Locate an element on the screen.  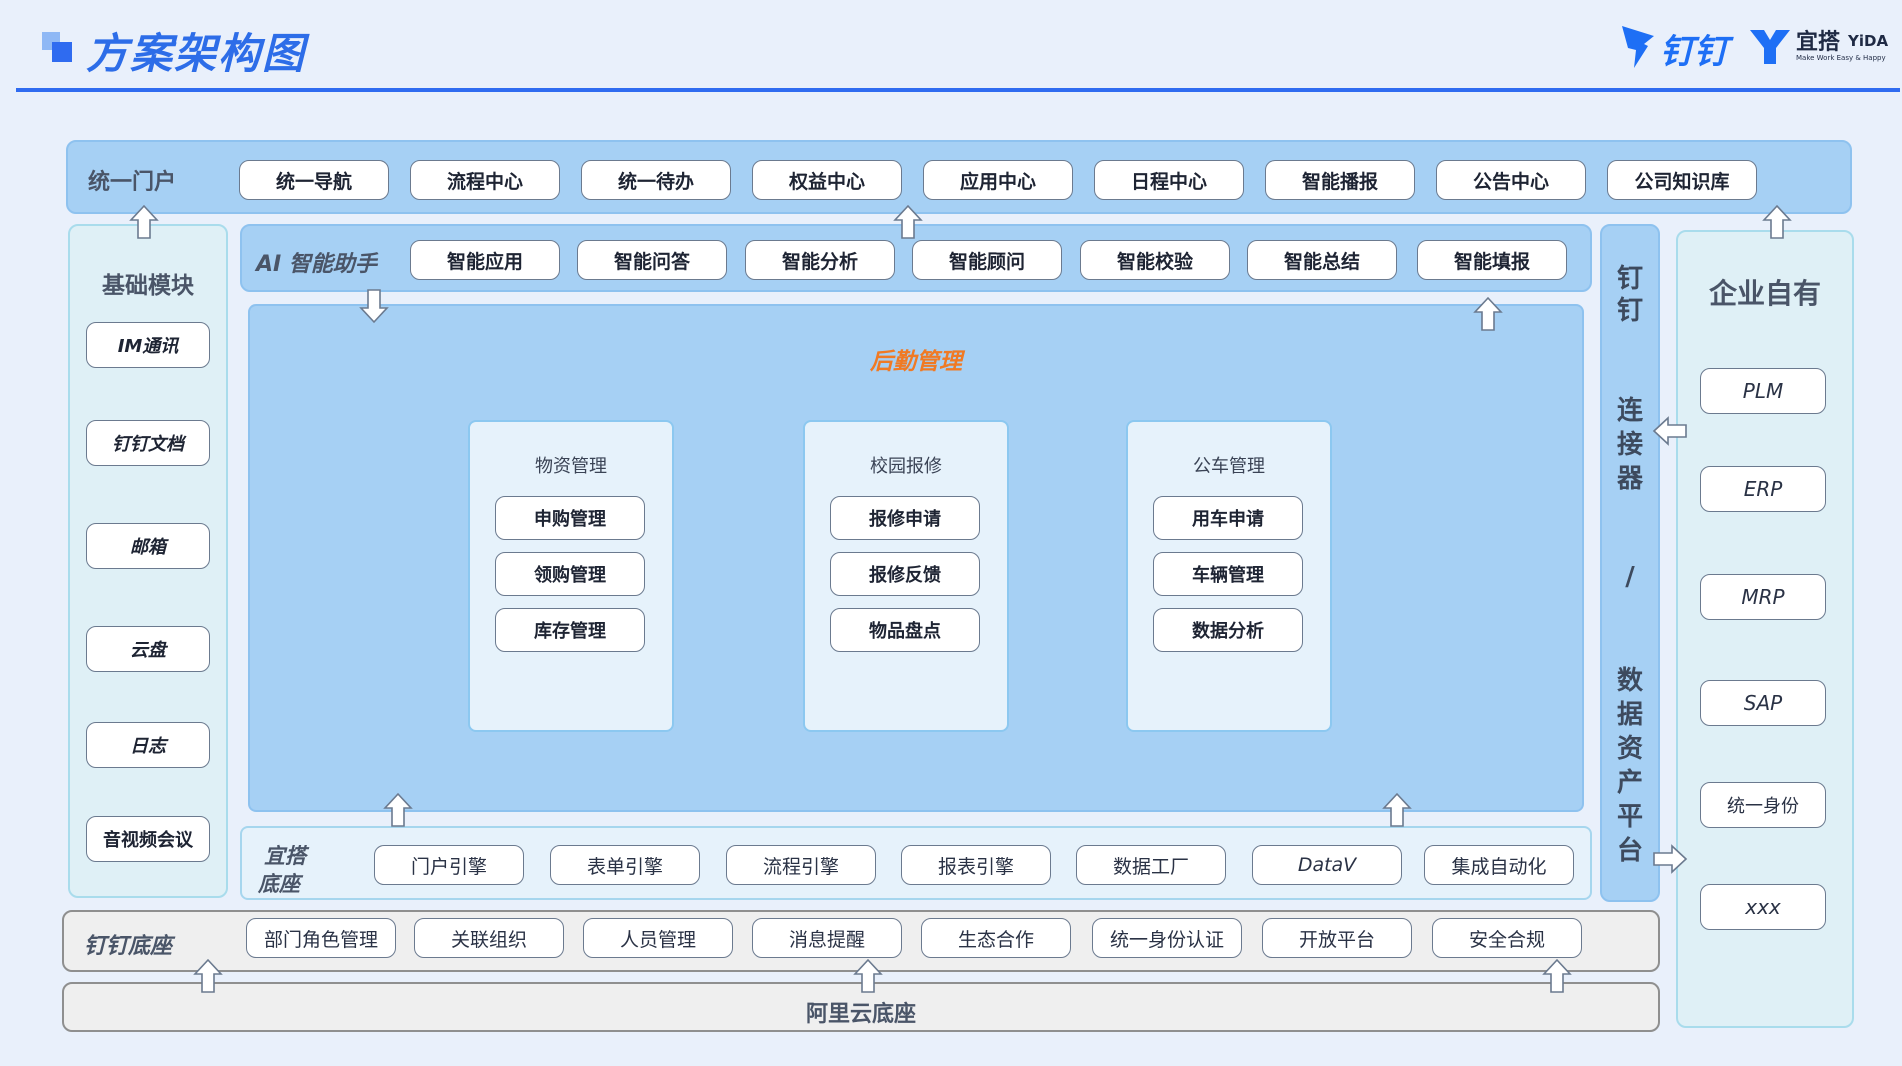
yida-mark-icon is located at coordinates (1770, 47).